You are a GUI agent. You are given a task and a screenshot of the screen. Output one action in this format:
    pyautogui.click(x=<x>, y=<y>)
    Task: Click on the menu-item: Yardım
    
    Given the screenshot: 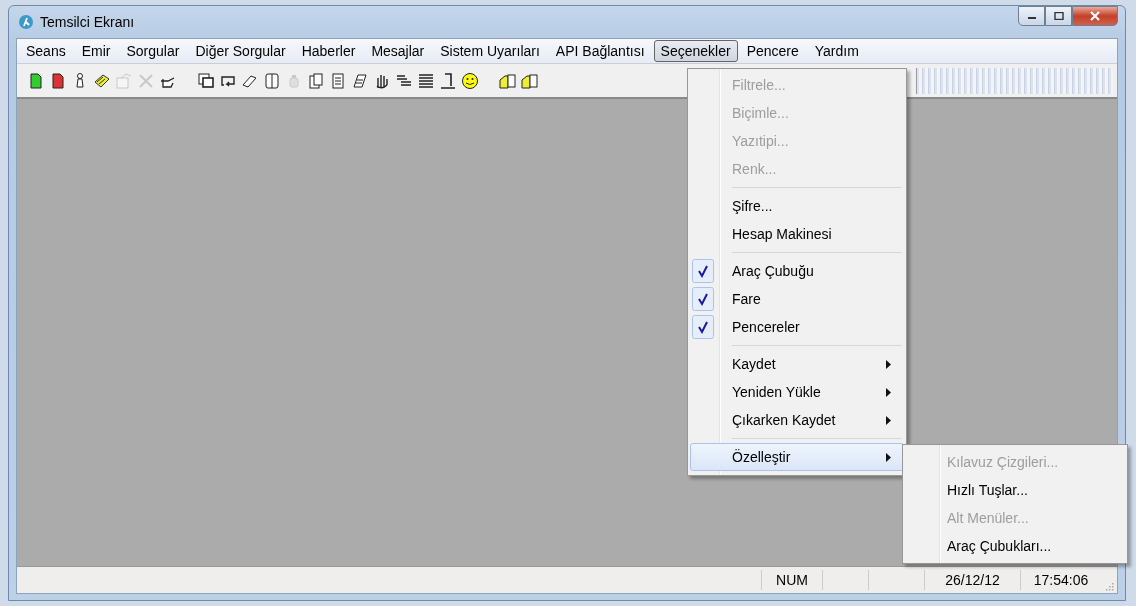 What is the action you would take?
    pyautogui.click(x=836, y=51)
    